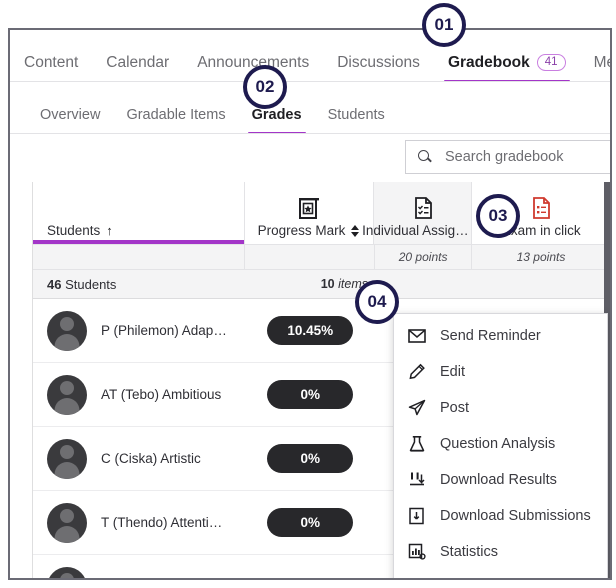  I want to click on download-submissions-icon, so click(417, 516).